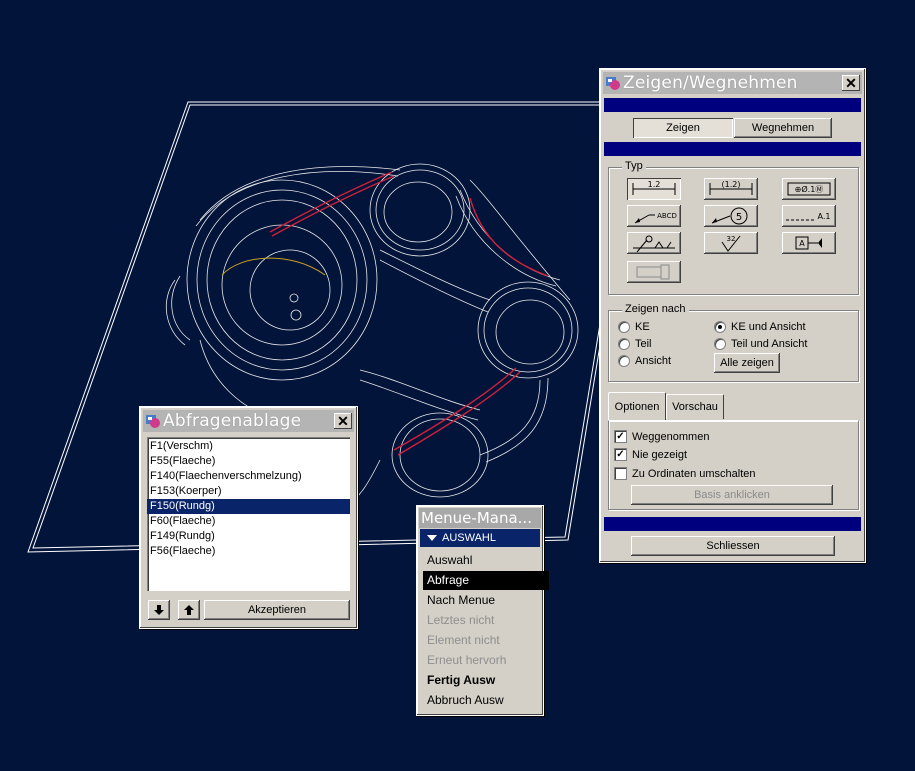 The height and width of the screenshot is (771, 915). Describe the element at coordinates (671, 436) in the screenshot. I see `check-weggenommen-label: Weggenommen` at that location.